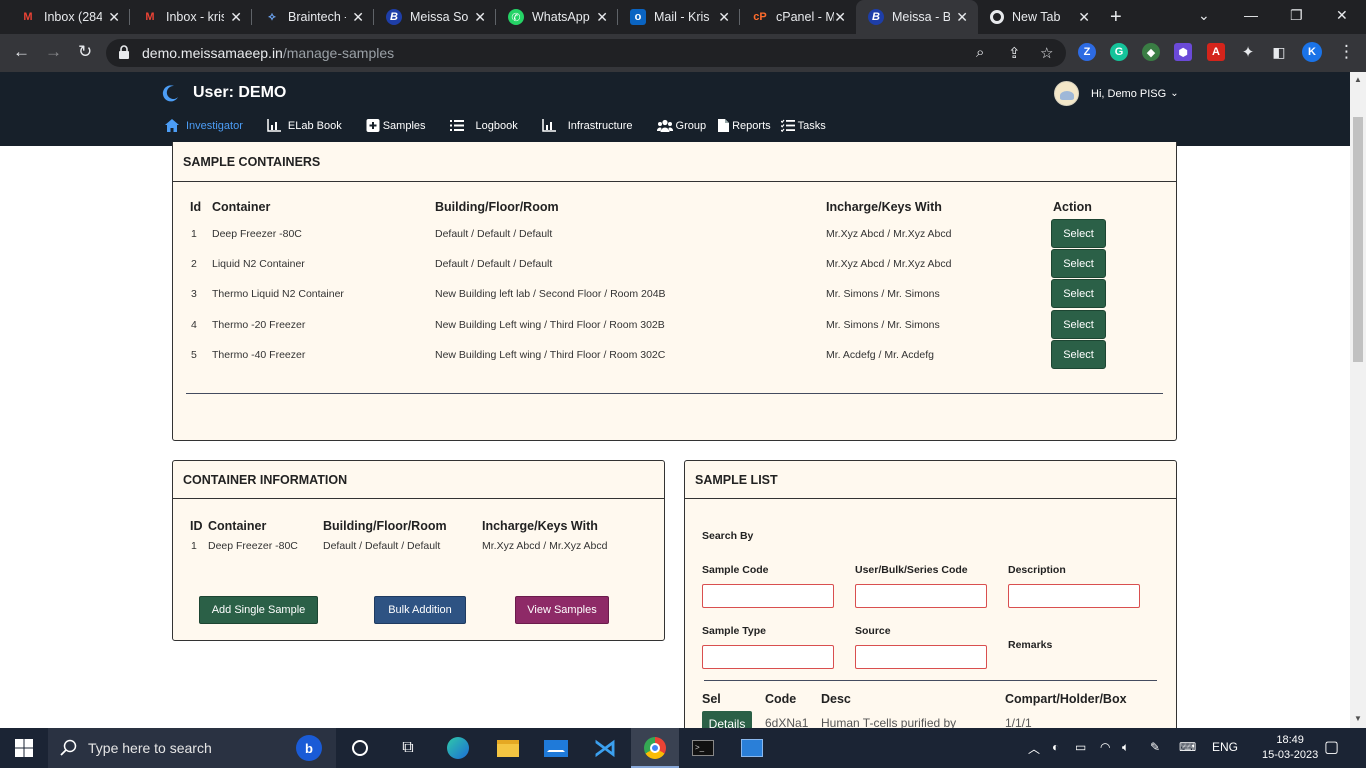 The image size is (1366, 768). Describe the element at coordinates (760, 17) in the screenshot. I see `cpanel-icon: cP` at that location.